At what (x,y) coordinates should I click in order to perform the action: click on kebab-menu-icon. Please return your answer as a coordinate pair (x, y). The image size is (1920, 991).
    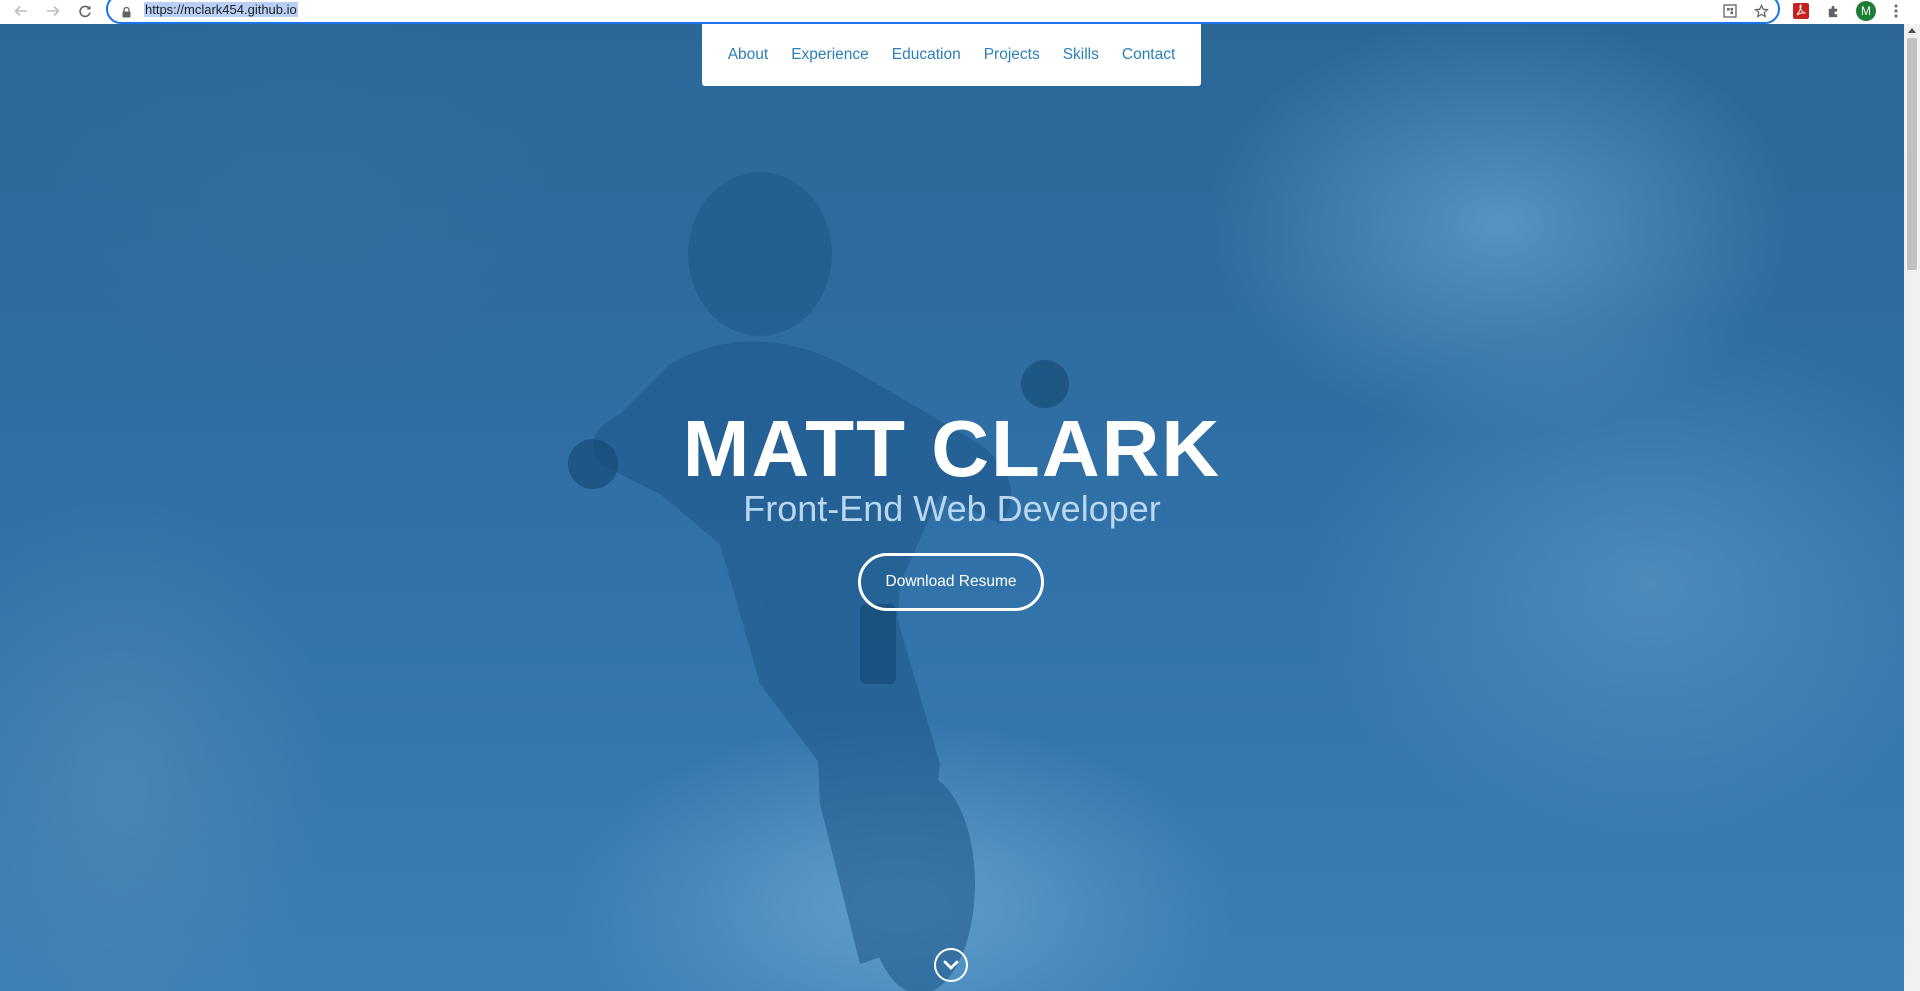
    Looking at the image, I should click on (1896, 11).